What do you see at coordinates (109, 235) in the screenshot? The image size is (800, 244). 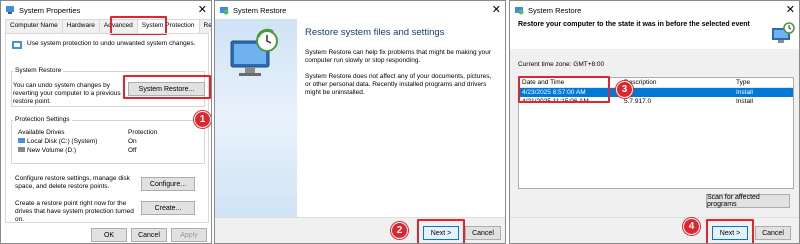 I see `ok-button: OK` at bounding box center [109, 235].